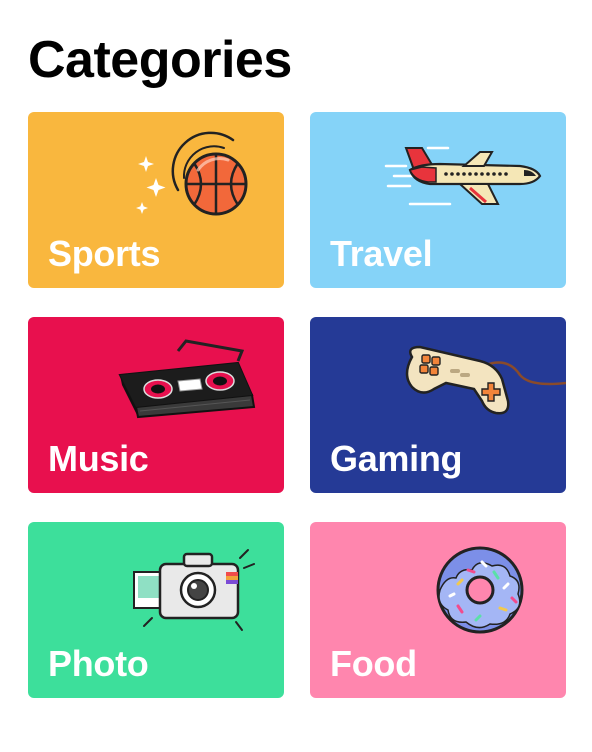 This screenshot has height=752, width=592. Describe the element at coordinates (104, 253) in the screenshot. I see `category-label: Sports` at that location.